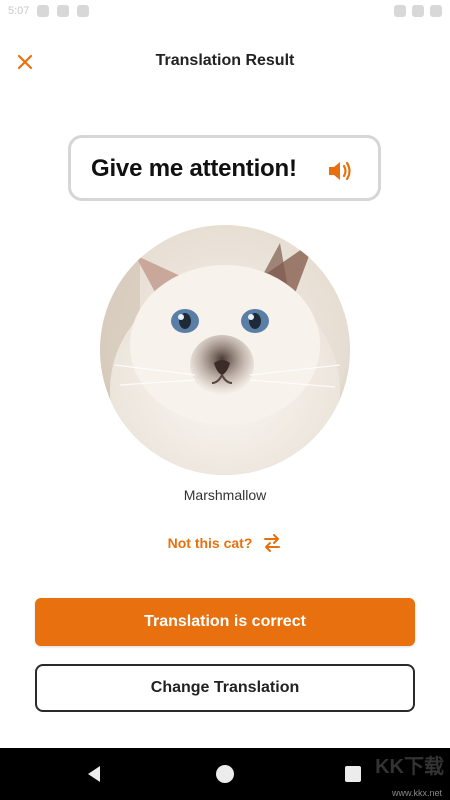  I want to click on watermark-logo: KK下载, so click(409, 767).